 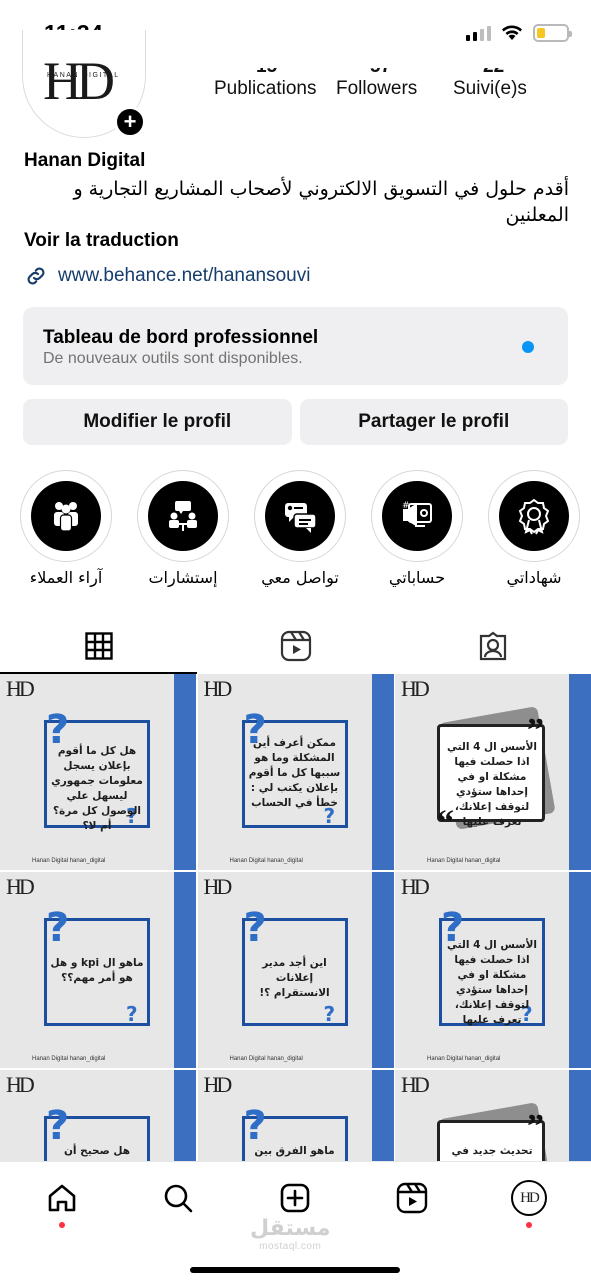 I want to click on highlight-label: آراء العملاء, so click(x=66, y=577).